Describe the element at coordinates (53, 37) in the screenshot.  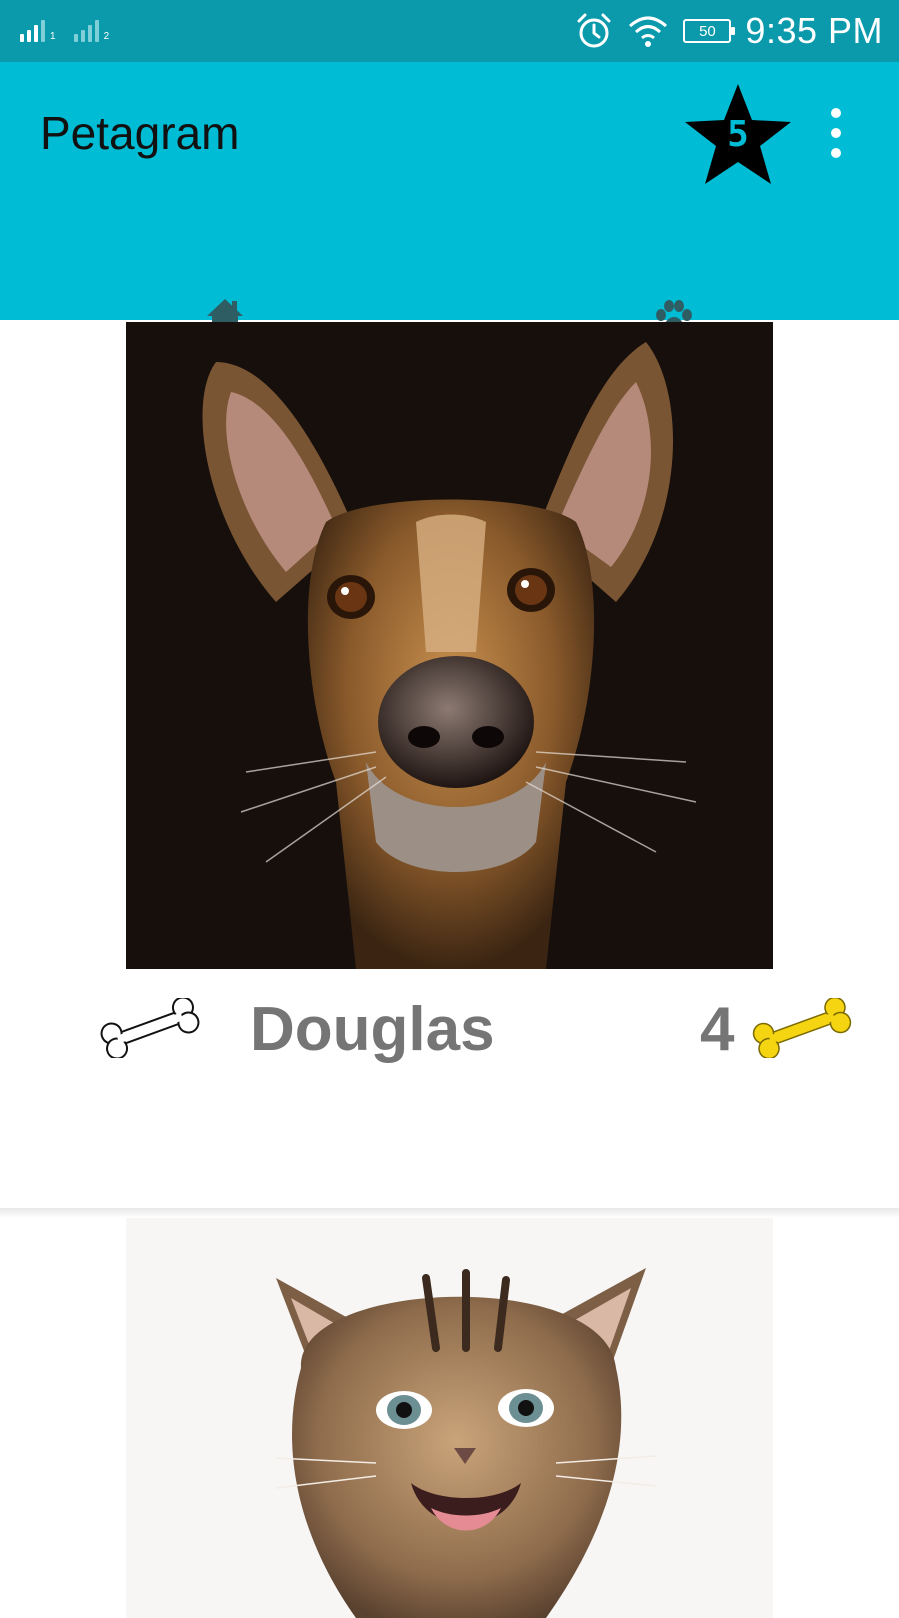
I see `sim-1-label: 1` at that location.